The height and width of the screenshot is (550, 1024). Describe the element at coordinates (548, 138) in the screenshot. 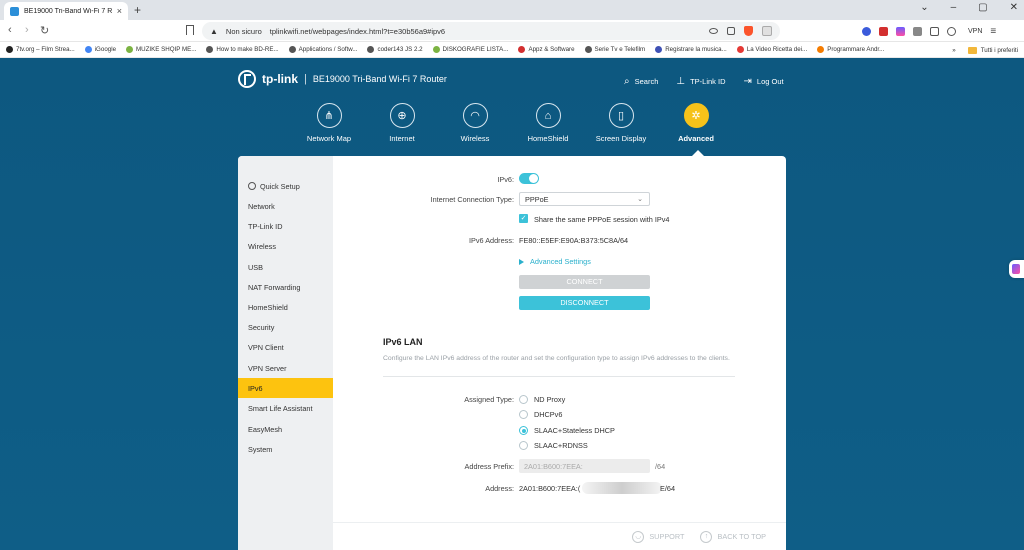

I see `nav-label: HomeShield` at that location.